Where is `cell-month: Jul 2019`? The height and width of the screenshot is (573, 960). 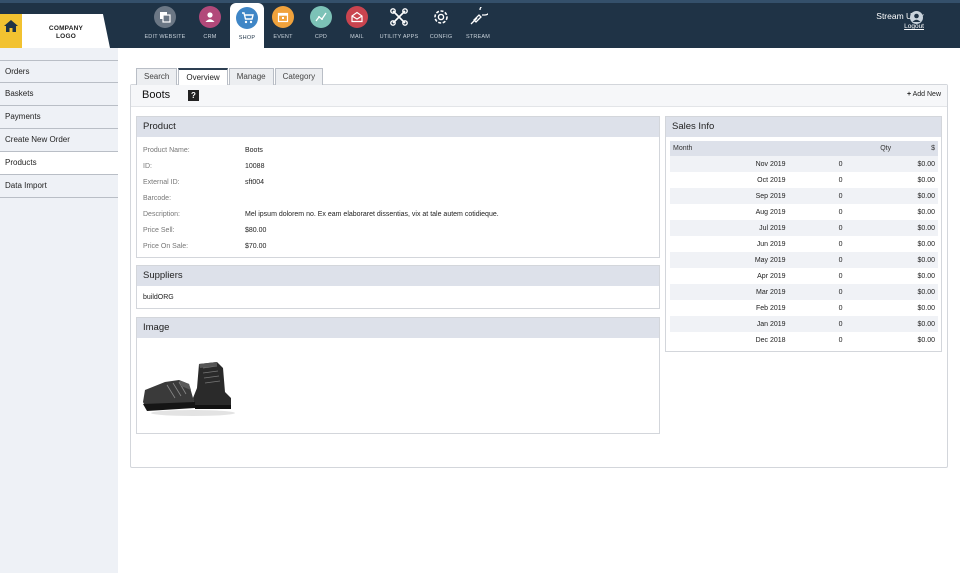
cell-month: Jul 2019 is located at coordinates (729, 228).